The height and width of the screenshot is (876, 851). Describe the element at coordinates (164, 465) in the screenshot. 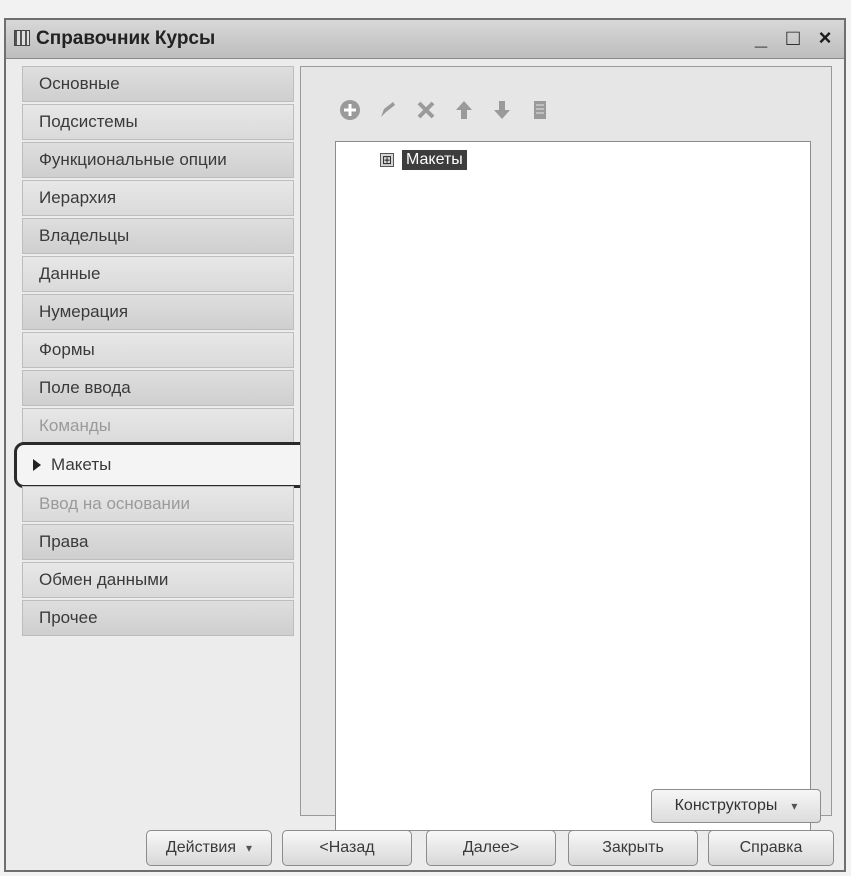

I see `sidebar-item-templates: Макеты` at that location.